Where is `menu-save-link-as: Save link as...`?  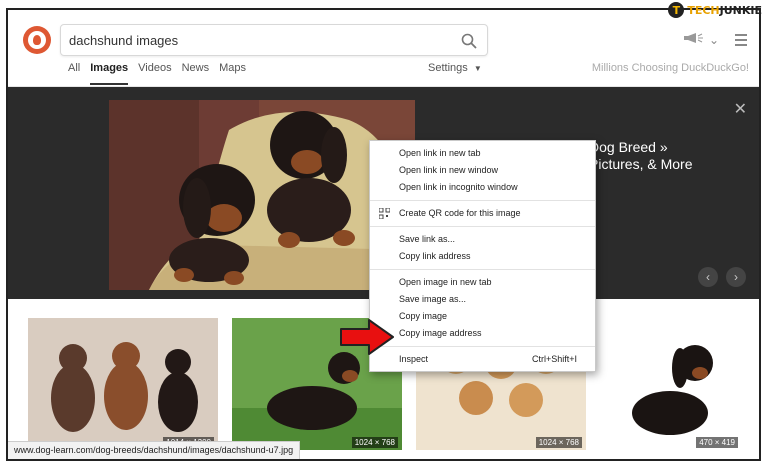 menu-save-link-as: Save link as... is located at coordinates (482, 239).